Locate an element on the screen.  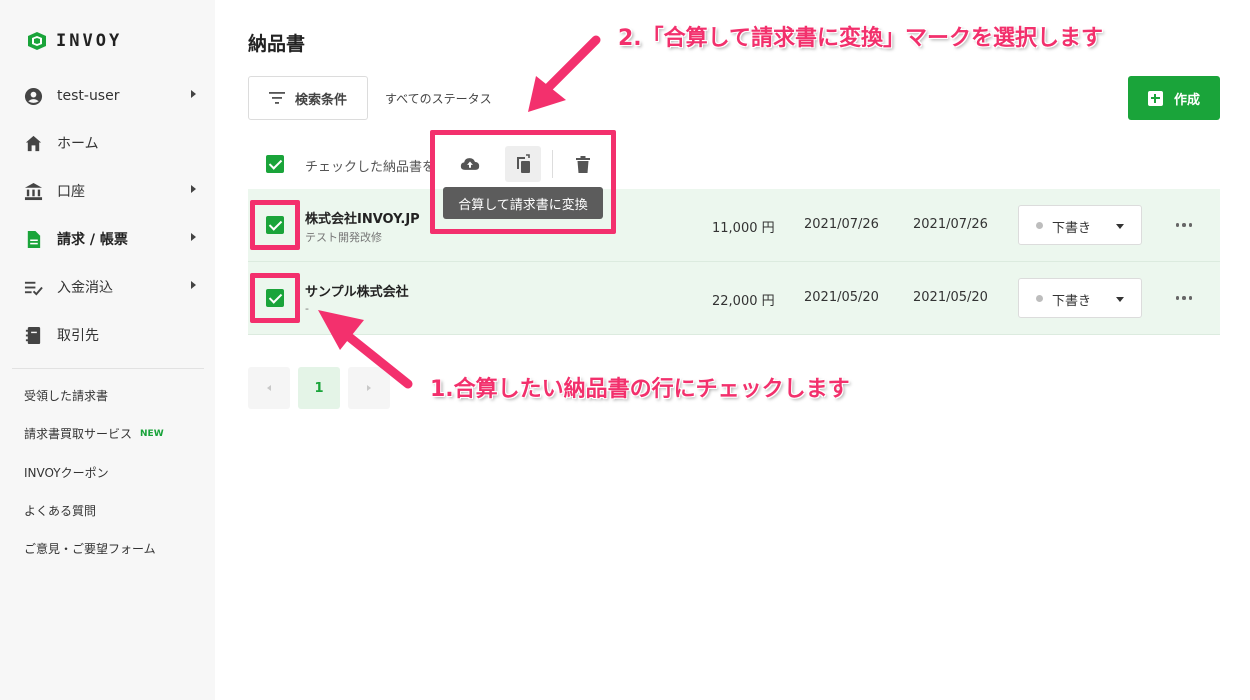
filter-icon is located at coordinates (276, 98).